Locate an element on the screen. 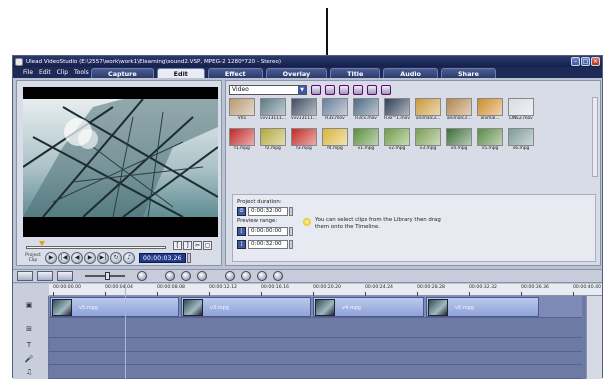 This screenshot has height=379, width=607. library-scrollbar is located at coordinates (595, 137).